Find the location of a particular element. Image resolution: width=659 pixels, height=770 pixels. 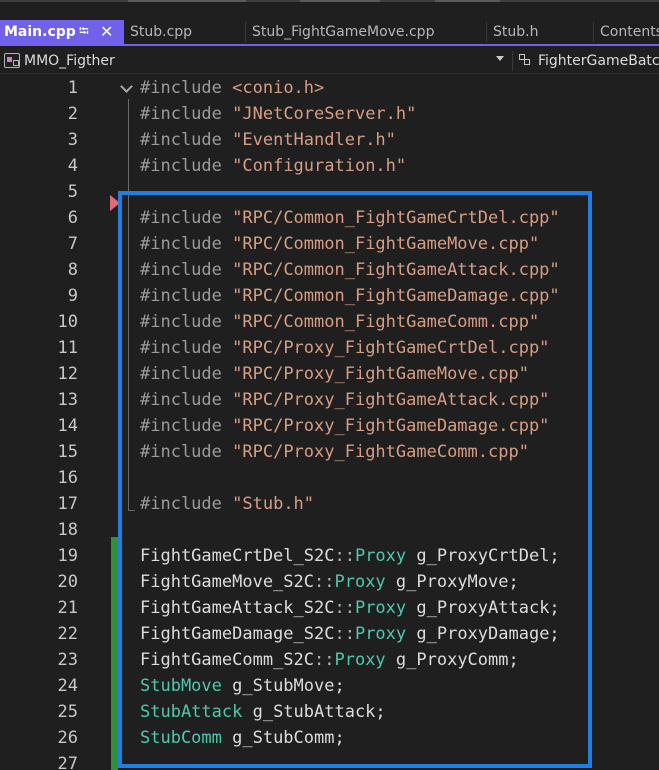

line-number: 8 is located at coordinates (72, 270).